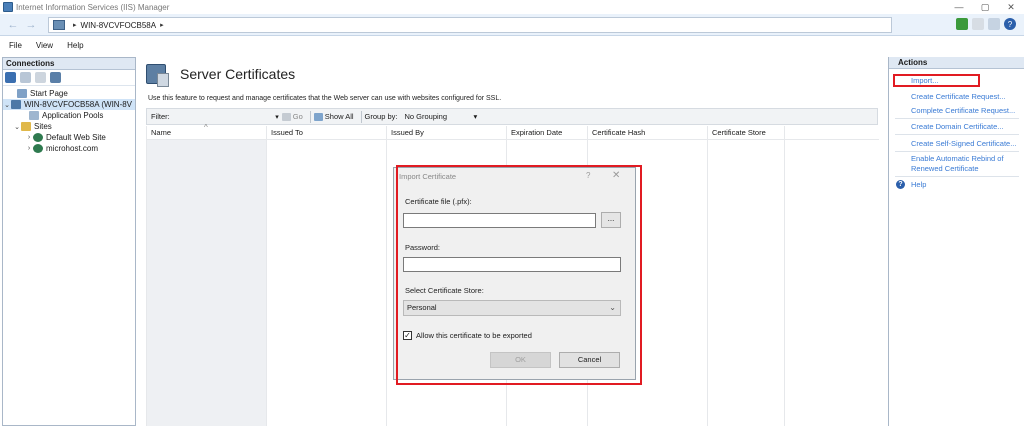  Describe the element at coordinates (72, 148) in the screenshot. I see `tree-item-label: microhost.com` at that location.